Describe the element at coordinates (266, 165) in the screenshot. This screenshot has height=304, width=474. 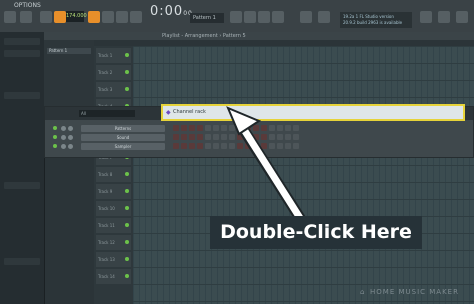
I see `pointer-arrow` at that location.